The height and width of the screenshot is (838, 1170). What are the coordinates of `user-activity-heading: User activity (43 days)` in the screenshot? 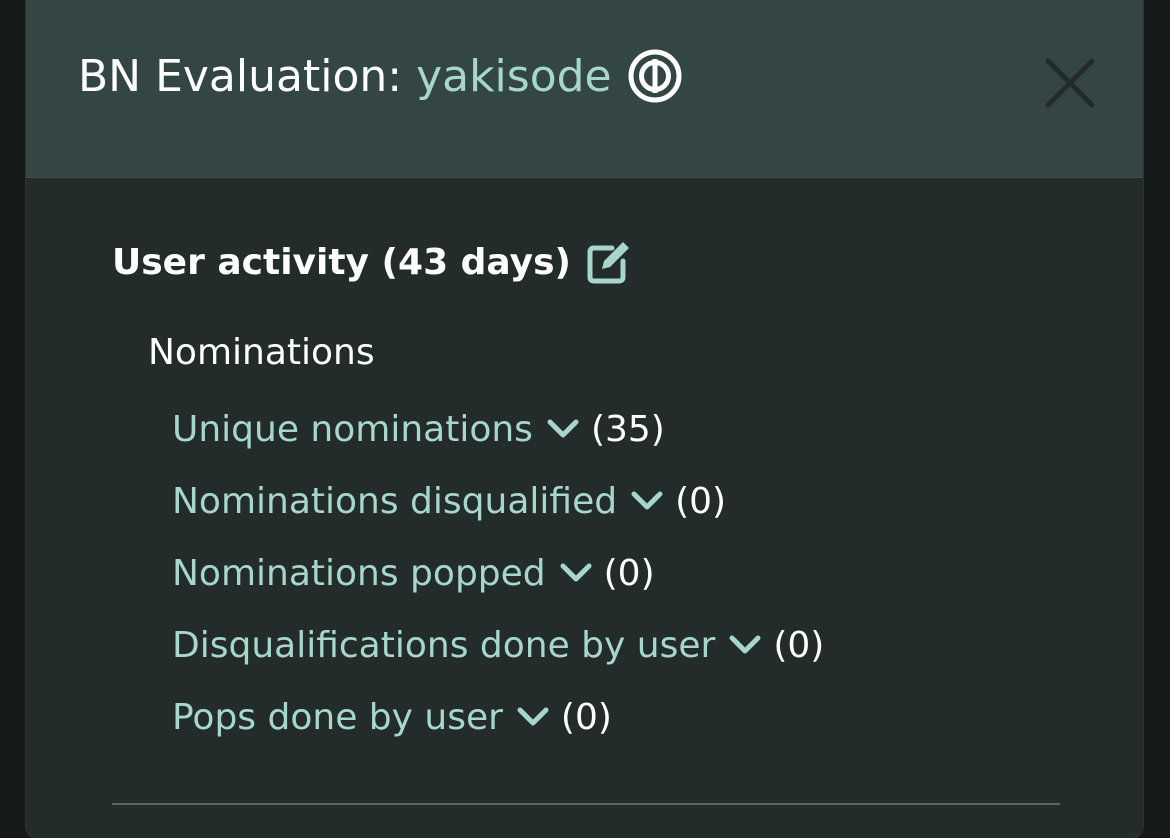 It's located at (372, 262).